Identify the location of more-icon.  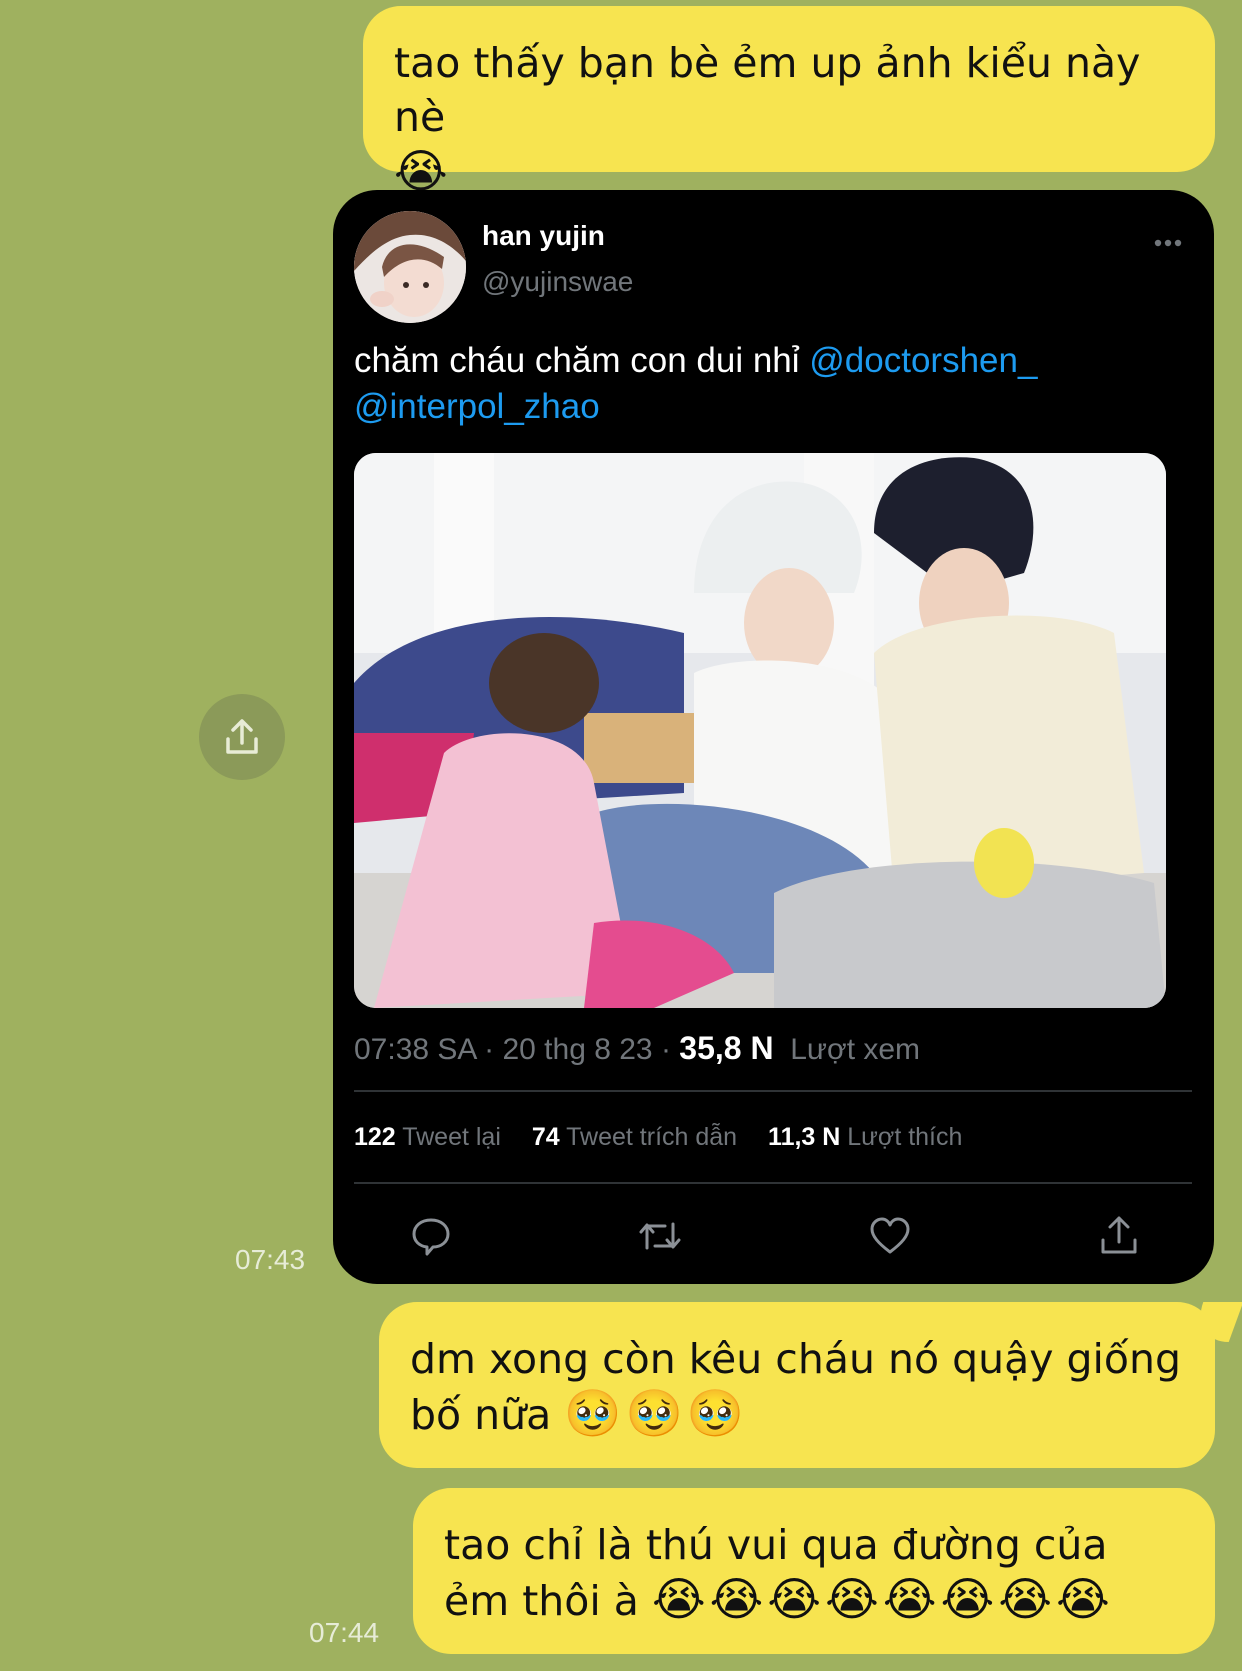
(1168, 243).